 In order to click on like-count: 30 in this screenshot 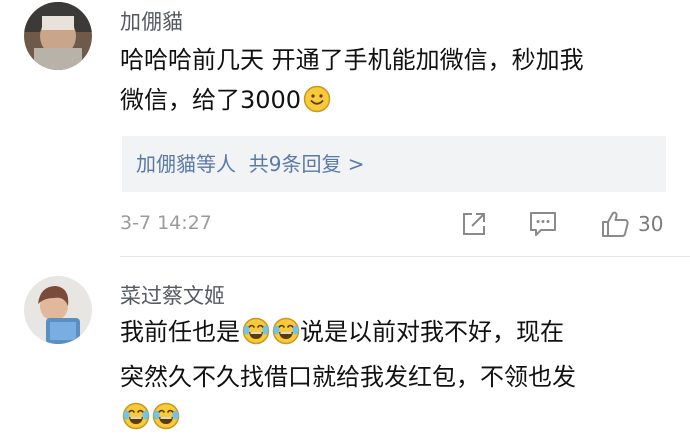, I will do `click(651, 224)`.